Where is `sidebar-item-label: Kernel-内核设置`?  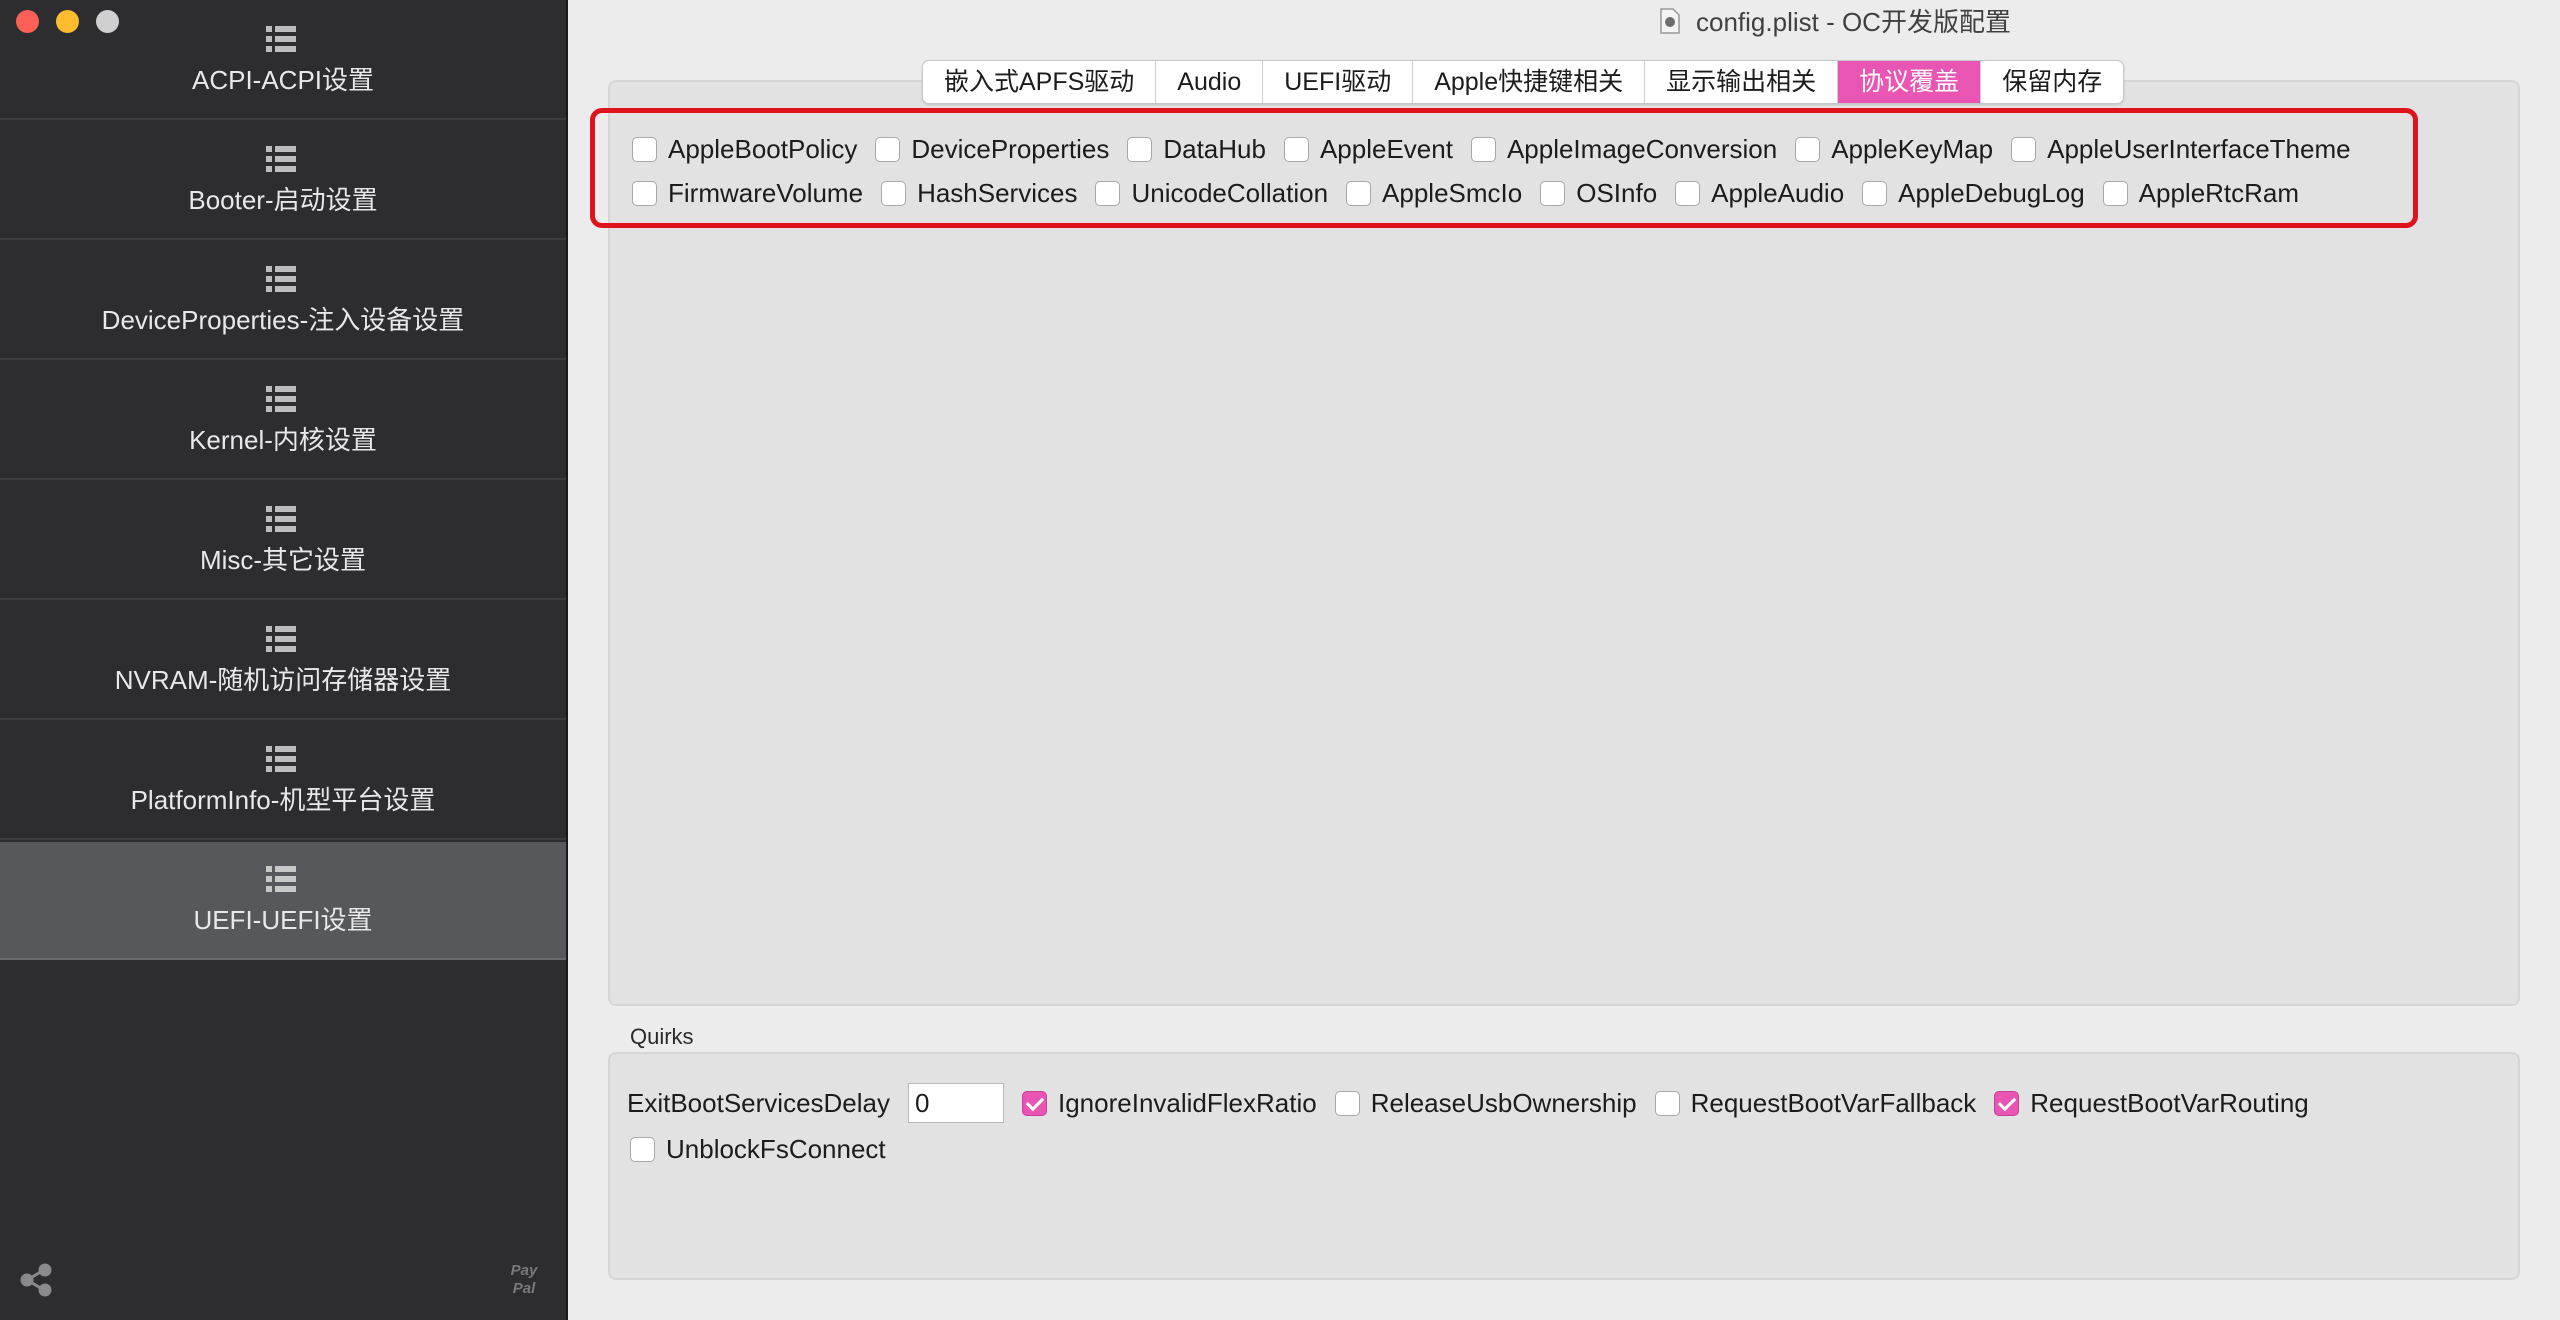
sidebar-item-label: Kernel-内核设置 is located at coordinates (283, 440).